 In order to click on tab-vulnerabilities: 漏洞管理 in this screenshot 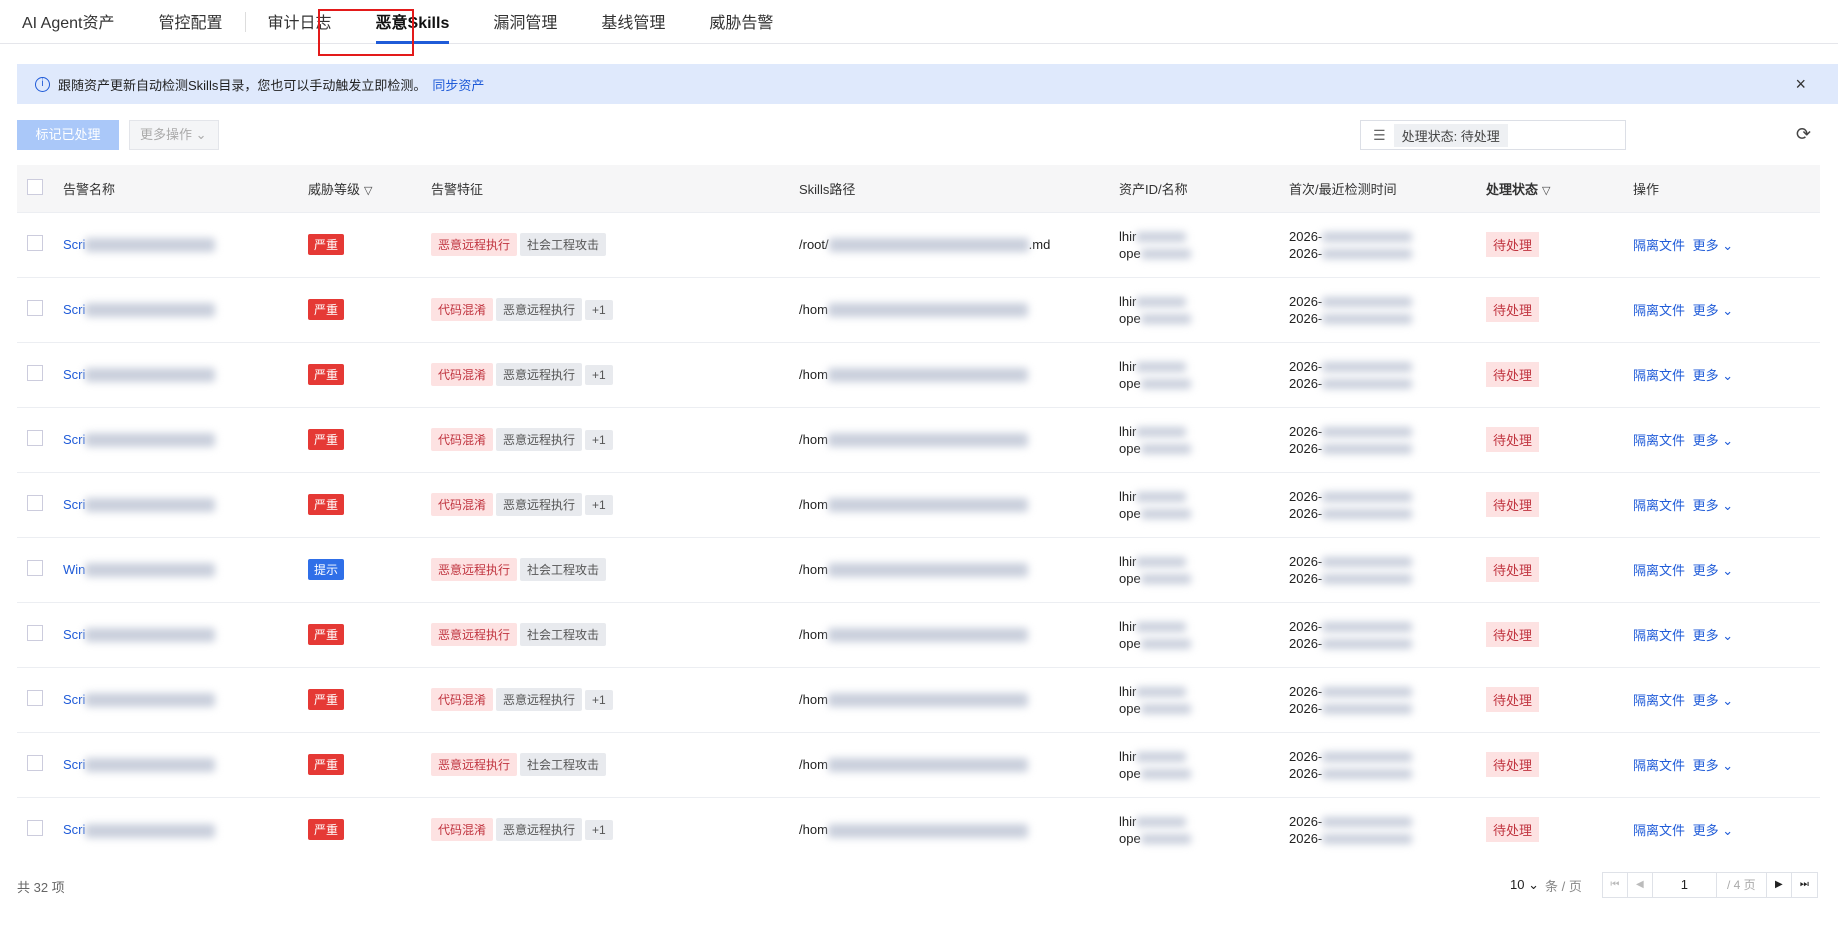, I will do `click(525, 22)`.